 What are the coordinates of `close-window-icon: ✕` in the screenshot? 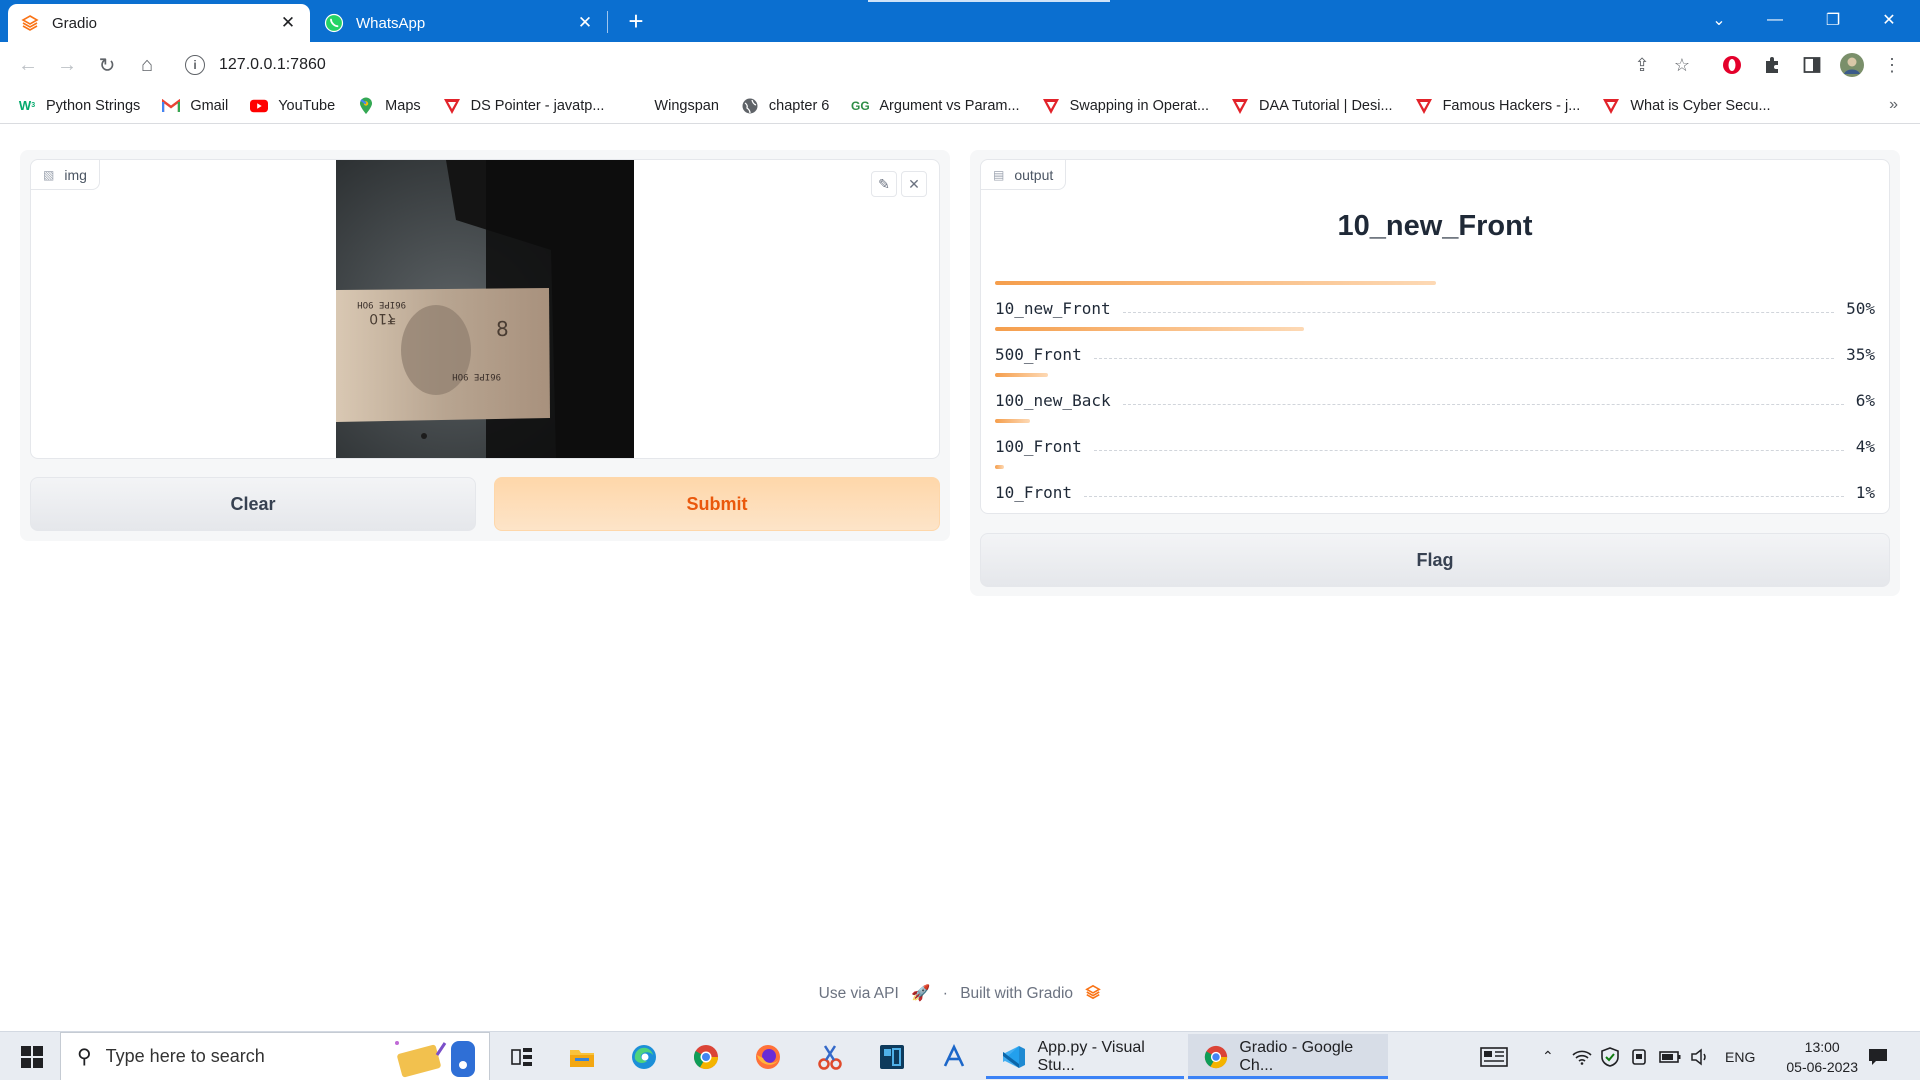 It's located at (1889, 20).